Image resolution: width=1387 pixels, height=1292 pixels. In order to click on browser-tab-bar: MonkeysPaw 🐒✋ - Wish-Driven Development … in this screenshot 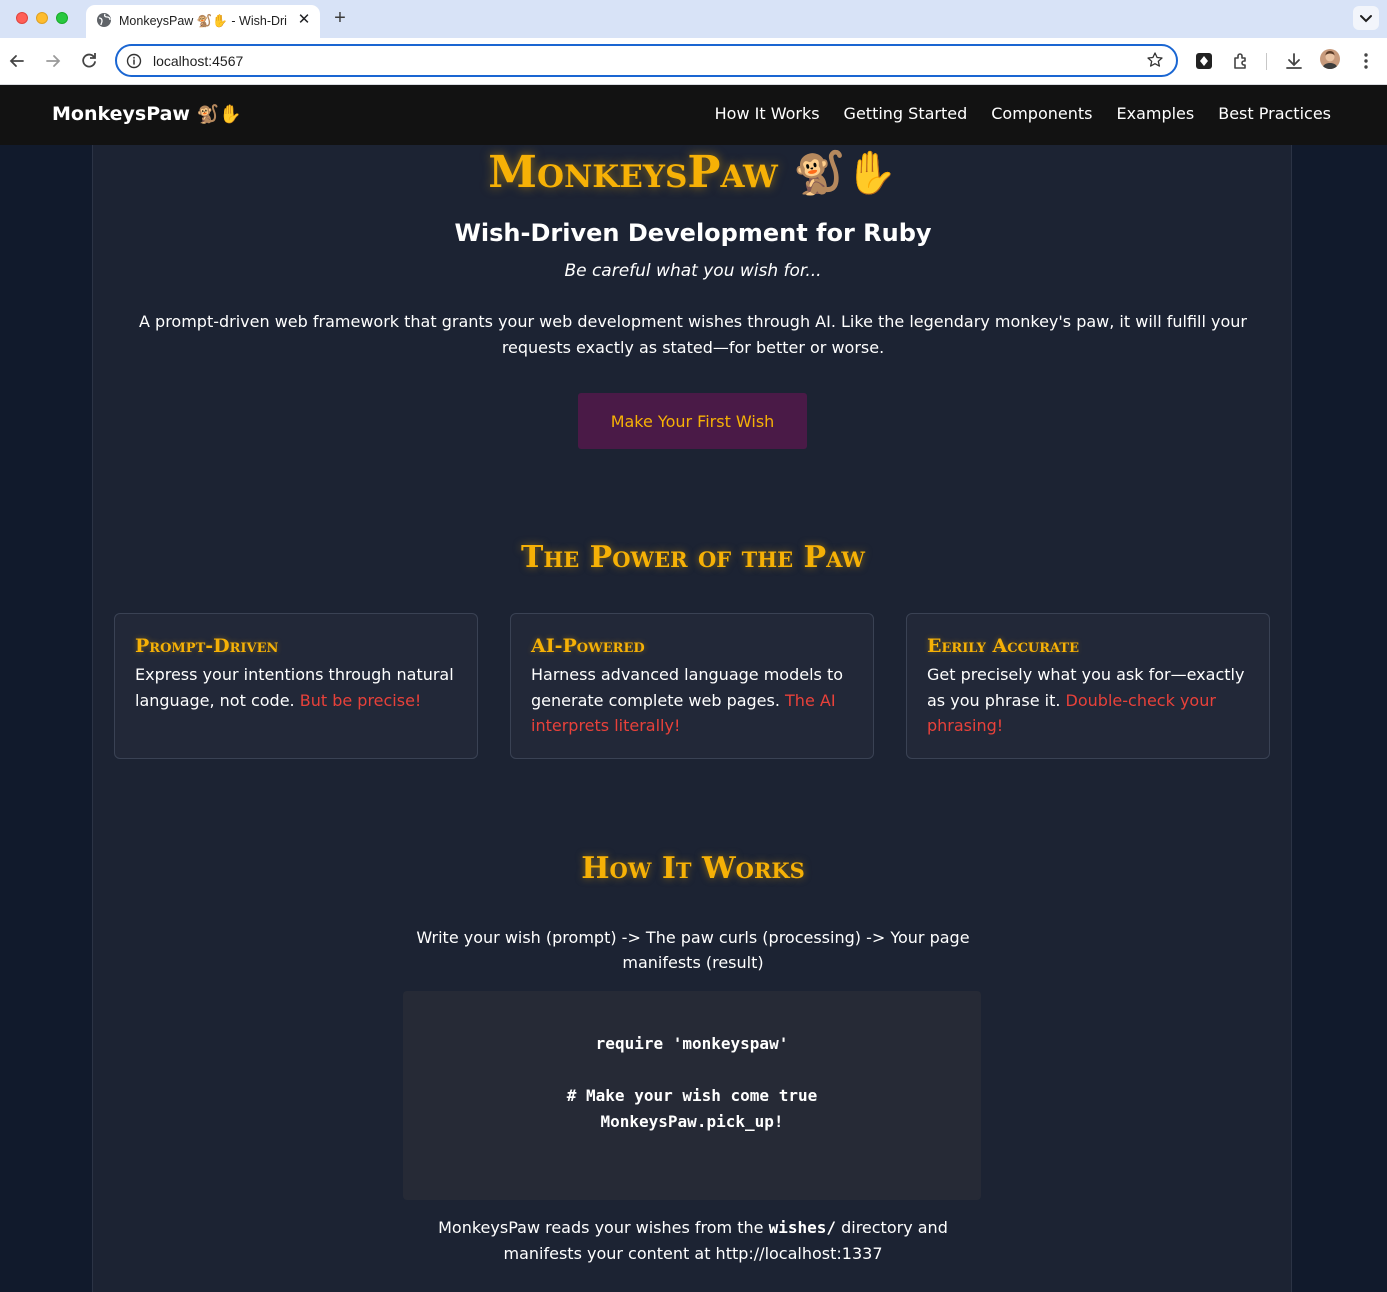, I will do `click(693, 19)`.